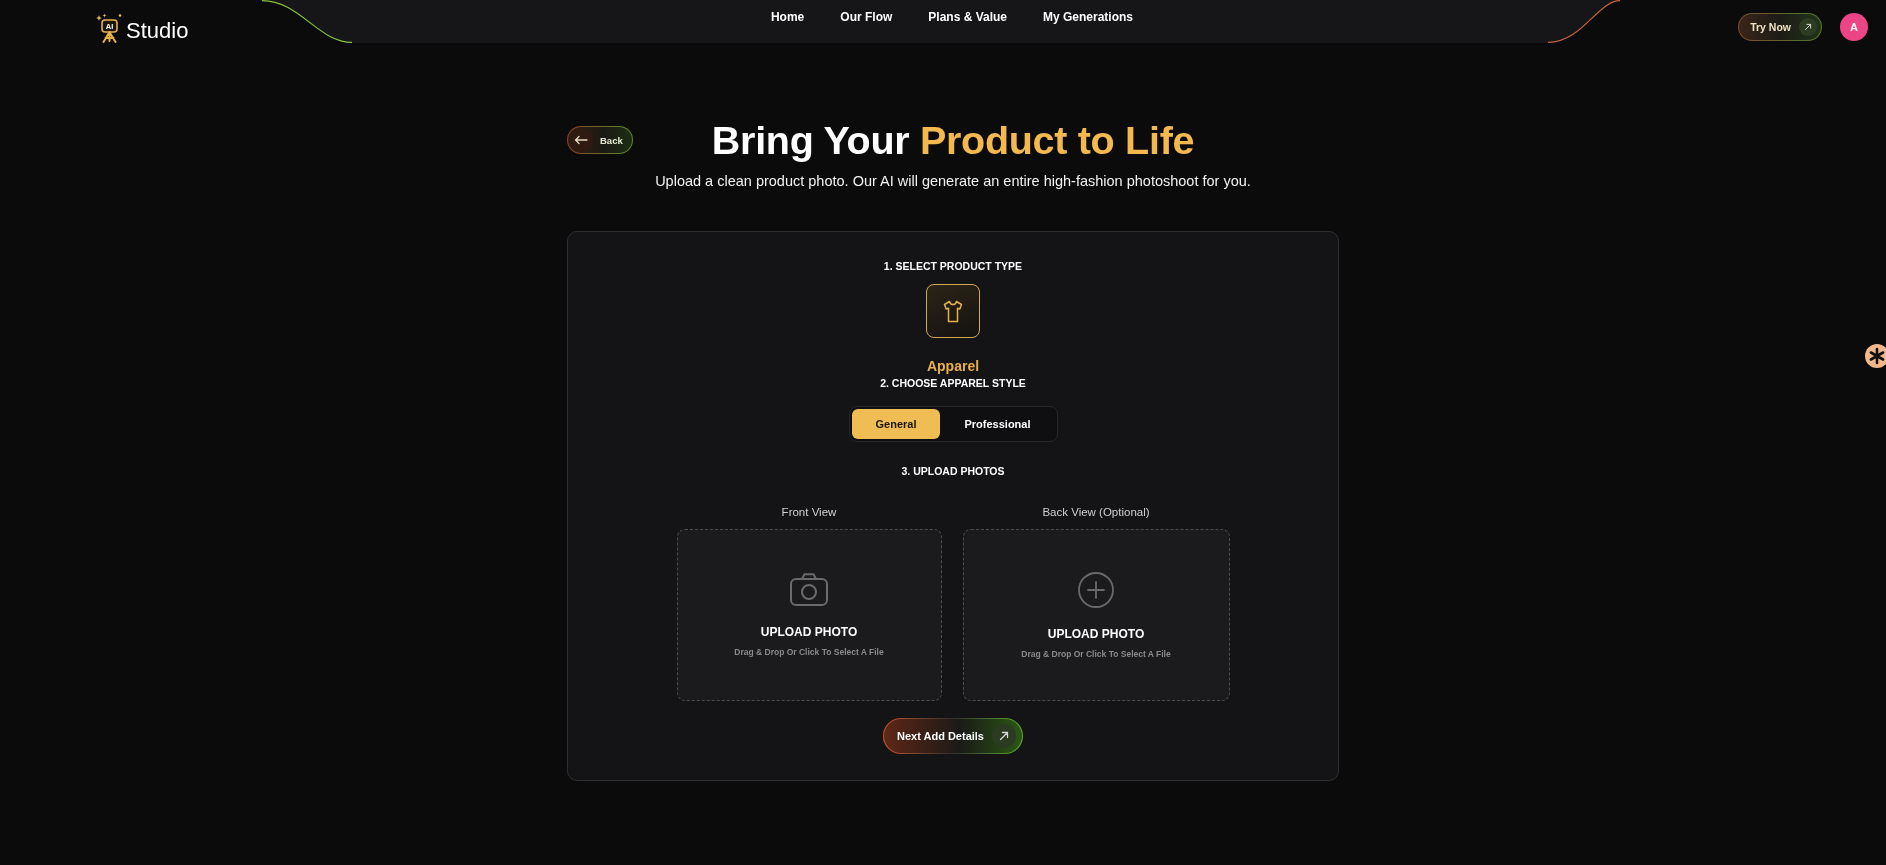  What do you see at coordinates (896, 424) in the screenshot?
I see `style-option: General` at bounding box center [896, 424].